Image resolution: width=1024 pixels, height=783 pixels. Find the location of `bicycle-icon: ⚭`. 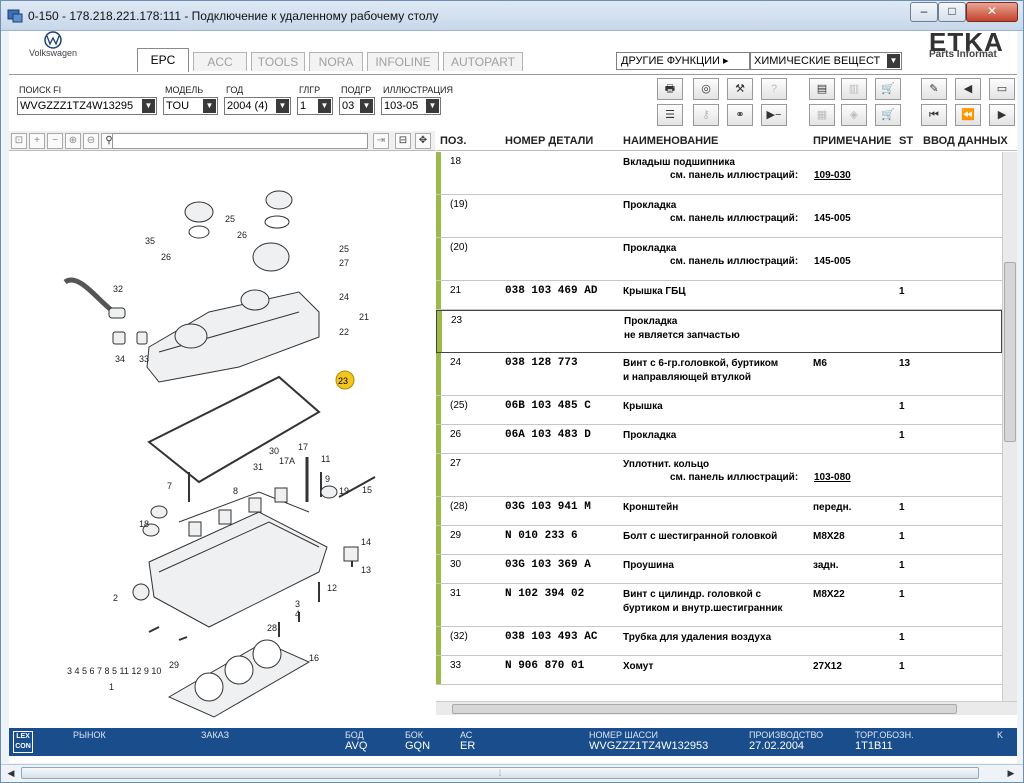

bicycle-icon: ⚭ is located at coordinates (740, 115).